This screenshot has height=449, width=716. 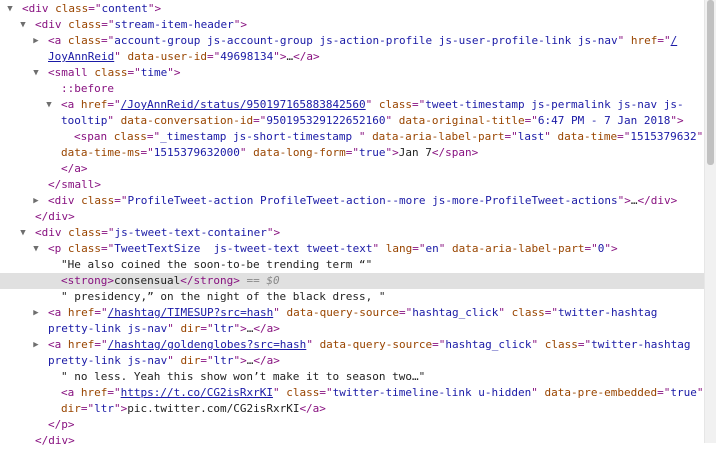 I want to click on attribute-name: data-aria-label-part, so click(x=518, y=248).